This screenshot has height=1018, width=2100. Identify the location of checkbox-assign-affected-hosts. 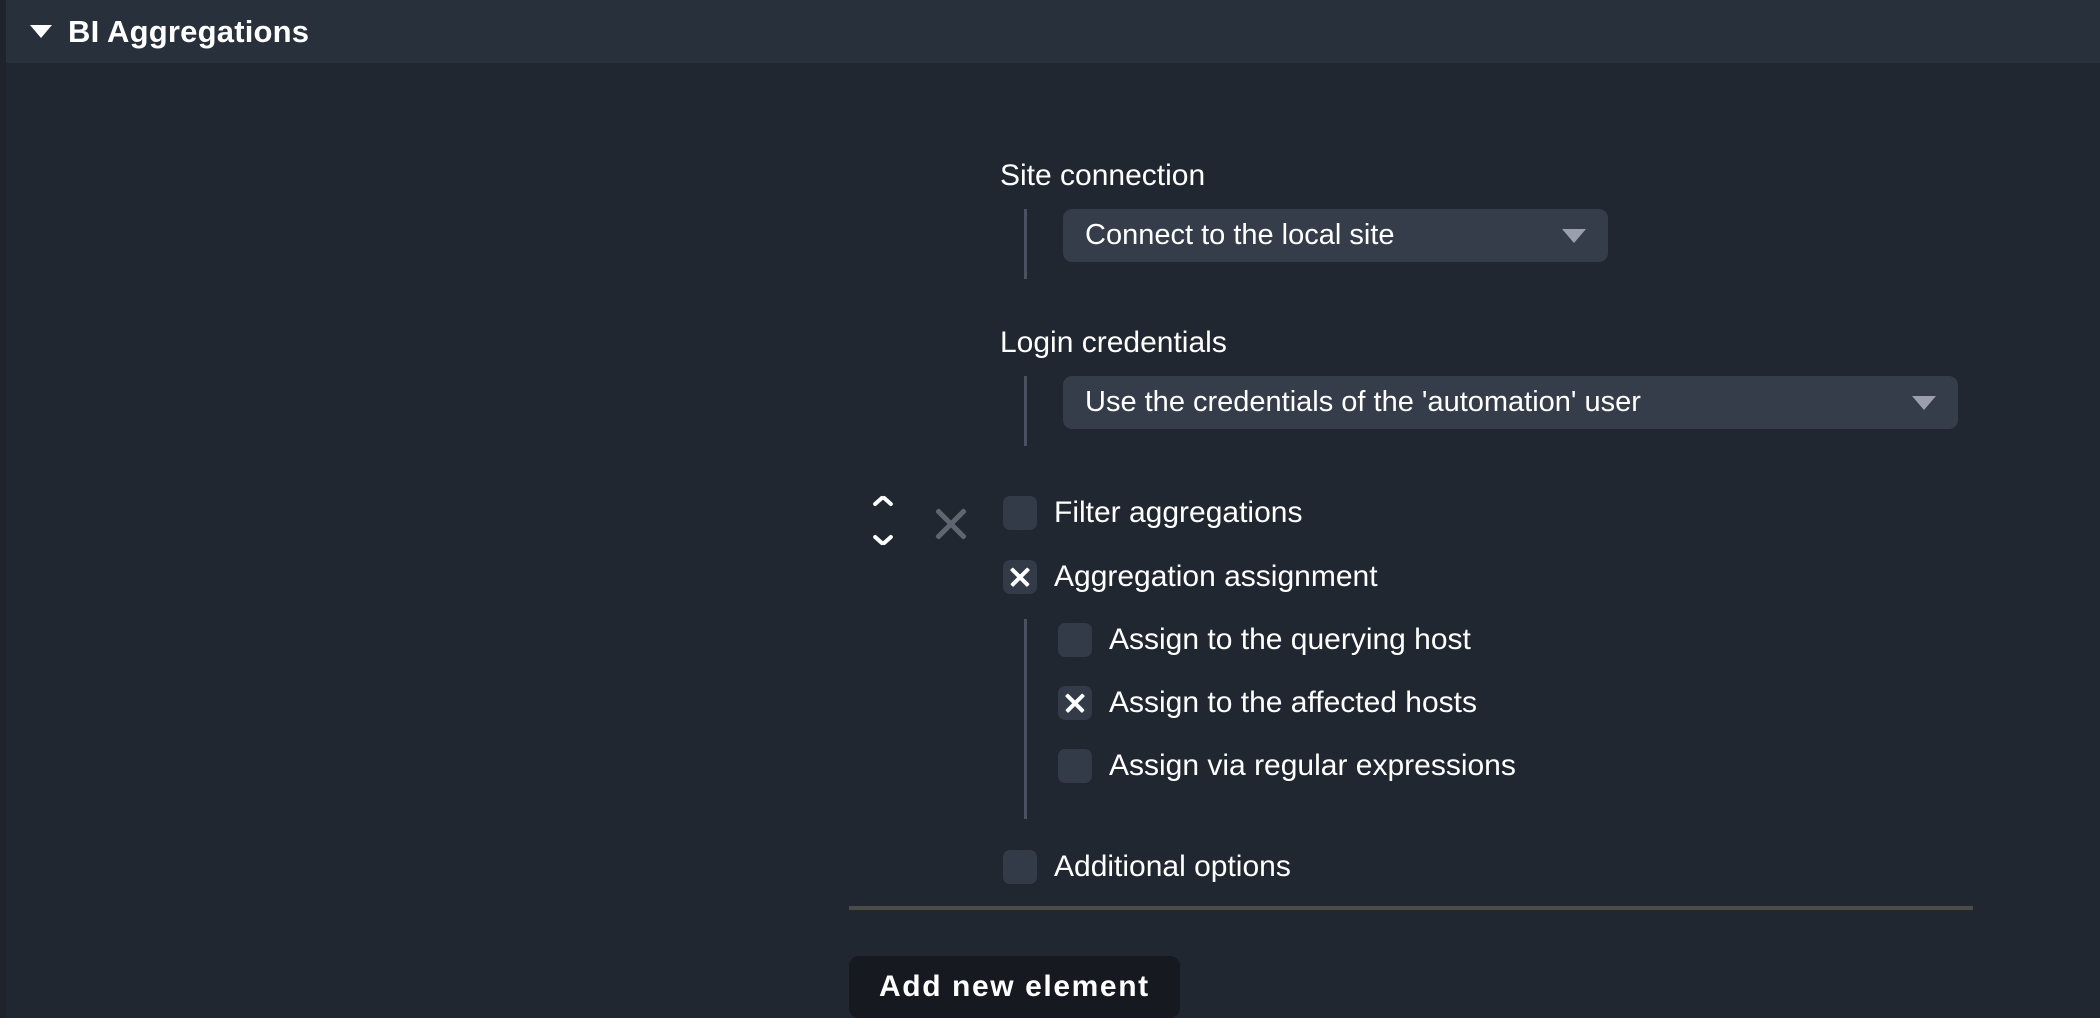
(1075, 703).